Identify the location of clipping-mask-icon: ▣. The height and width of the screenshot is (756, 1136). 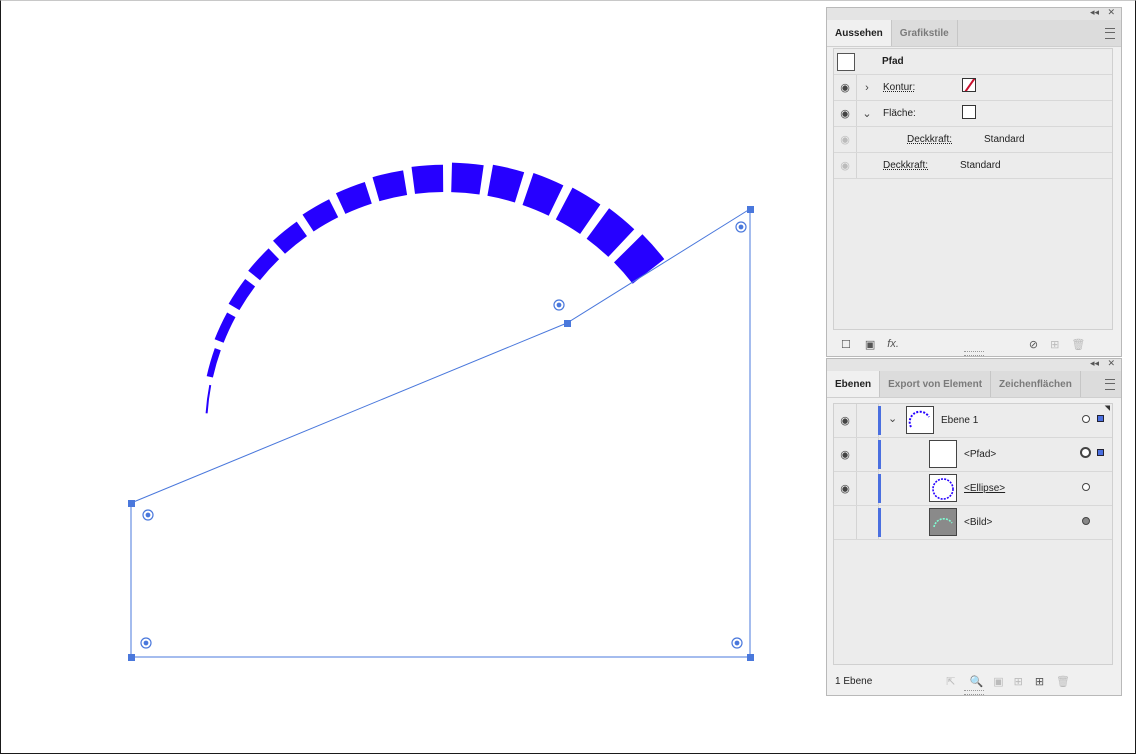
(998, 681).